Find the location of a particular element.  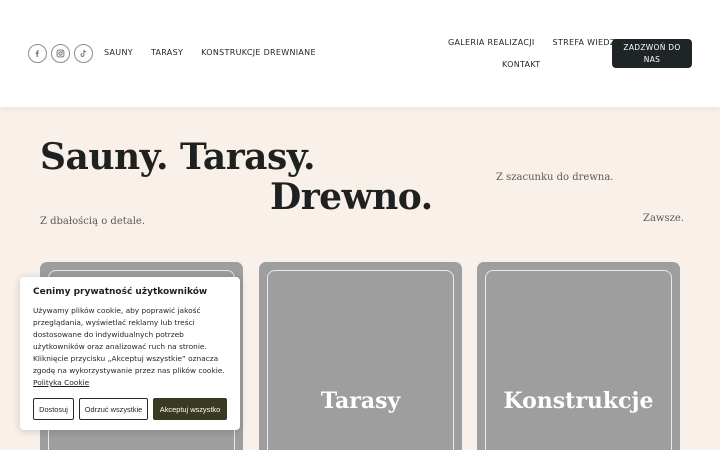

main-nav-right: GALERIA REALIZACJI STREFA WIEDZY is located at coordinates (534, 42).